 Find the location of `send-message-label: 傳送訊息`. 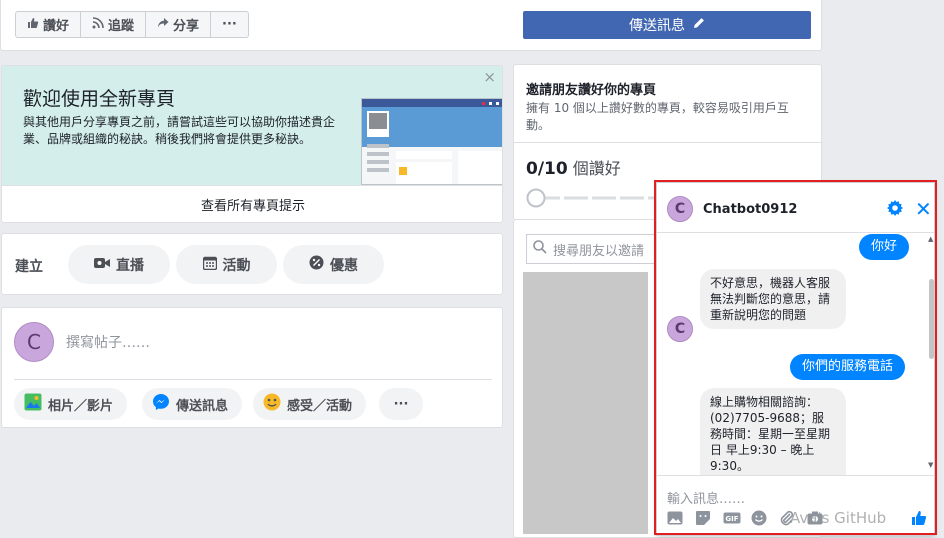

send-message-label: 傳送訊息 is located at coordinates (657, 26).